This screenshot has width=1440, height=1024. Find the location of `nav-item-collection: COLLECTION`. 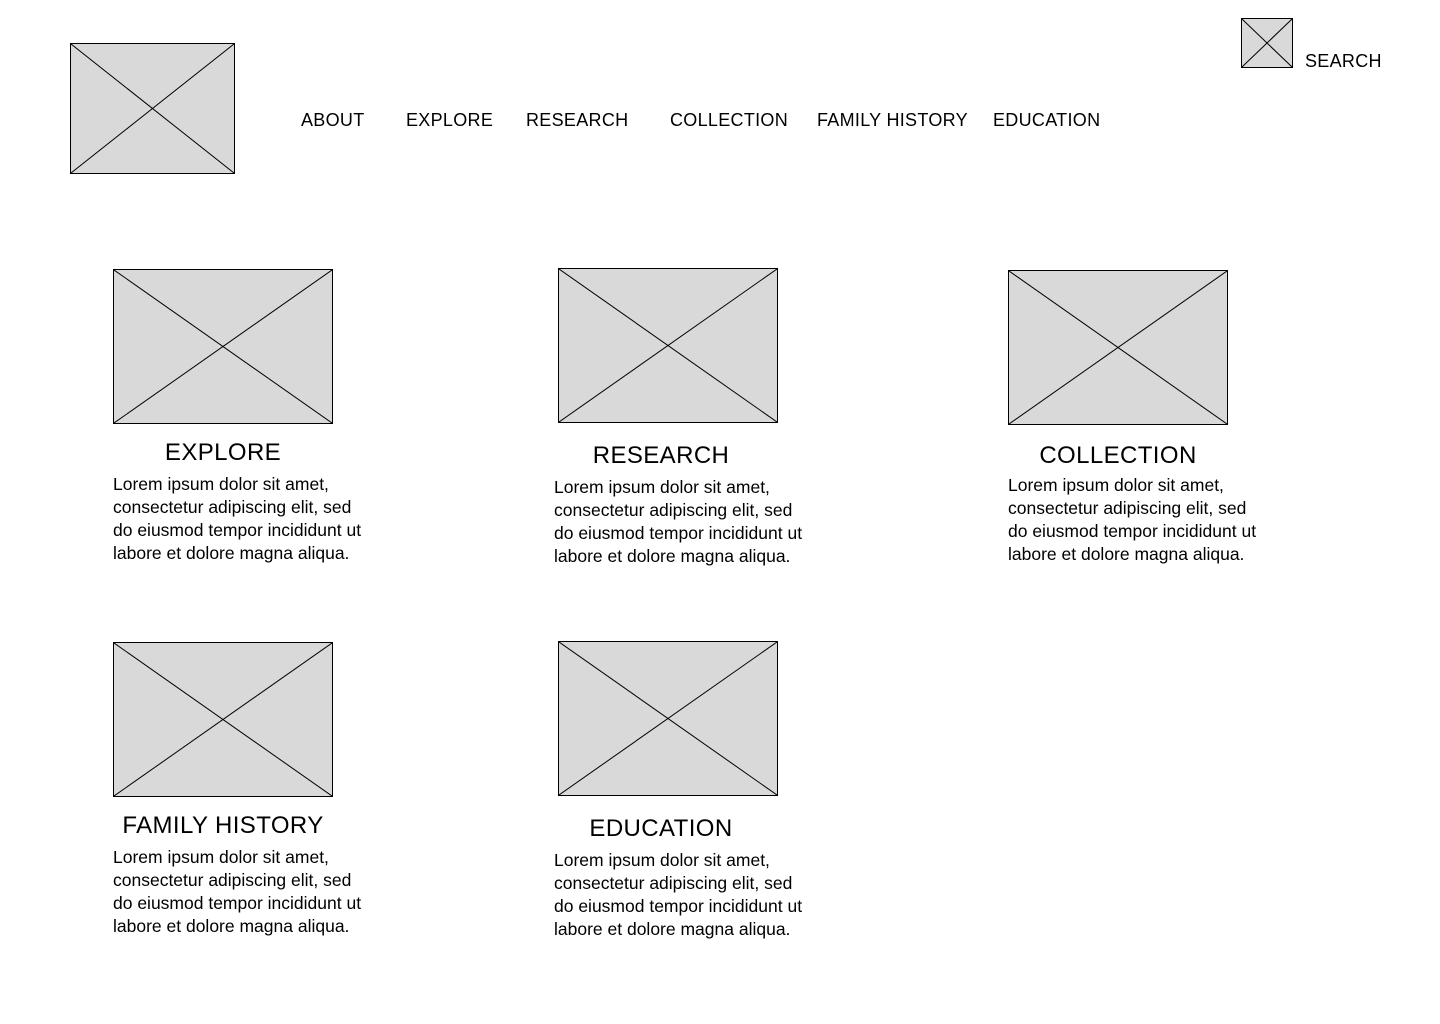

nav-item-collection: COLLECTION is located at coordinates (729, 120).